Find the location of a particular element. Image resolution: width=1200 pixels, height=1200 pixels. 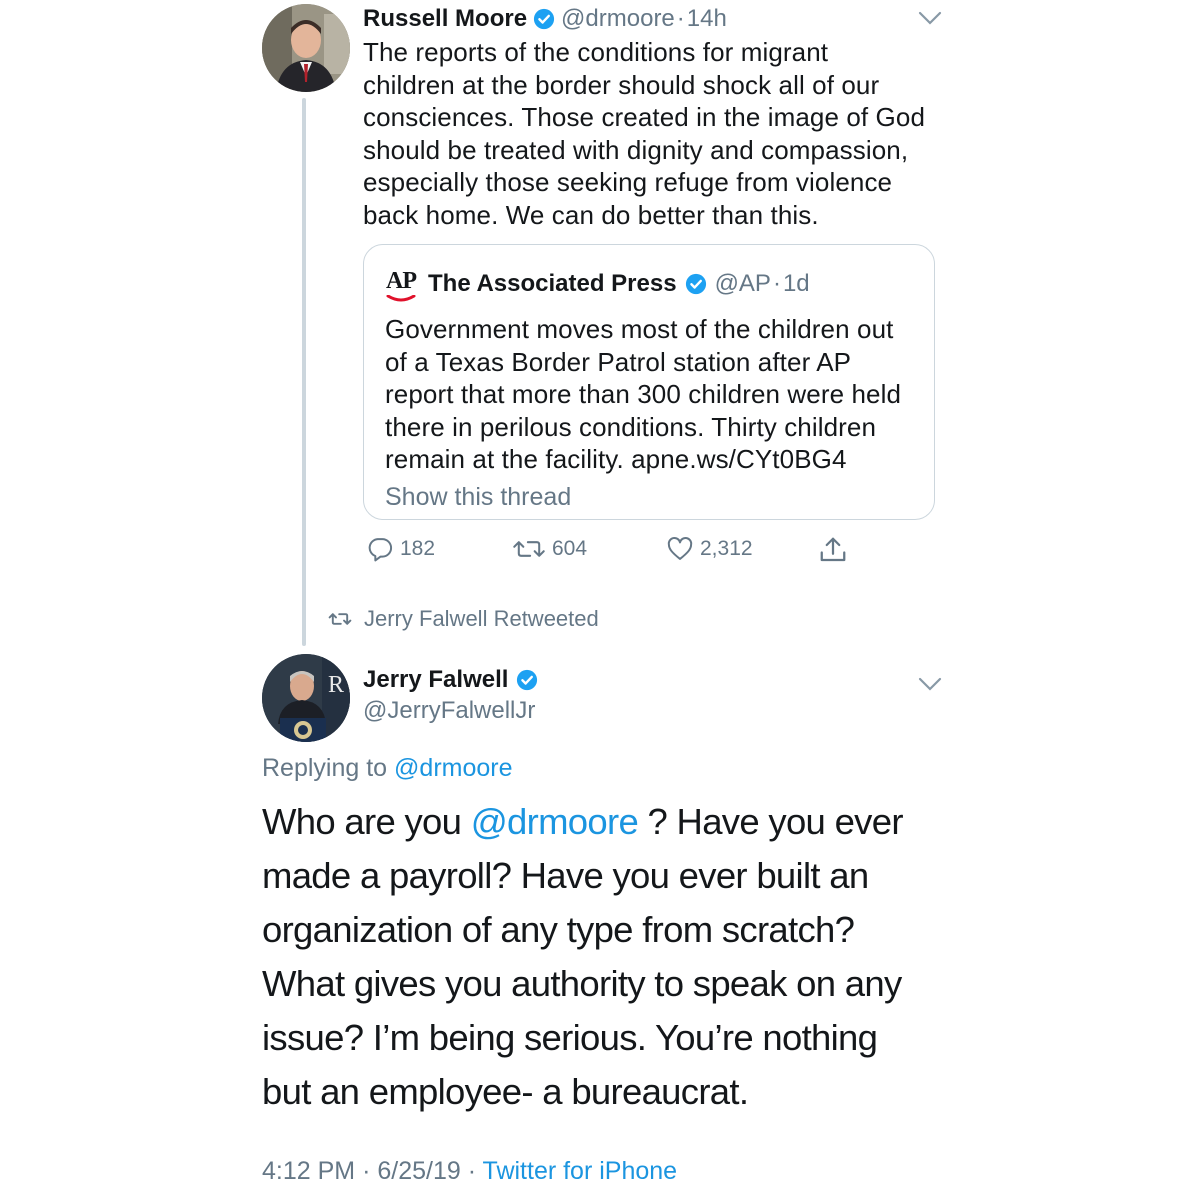

ap-logo-text: AP is located at coordinates (401, 281).